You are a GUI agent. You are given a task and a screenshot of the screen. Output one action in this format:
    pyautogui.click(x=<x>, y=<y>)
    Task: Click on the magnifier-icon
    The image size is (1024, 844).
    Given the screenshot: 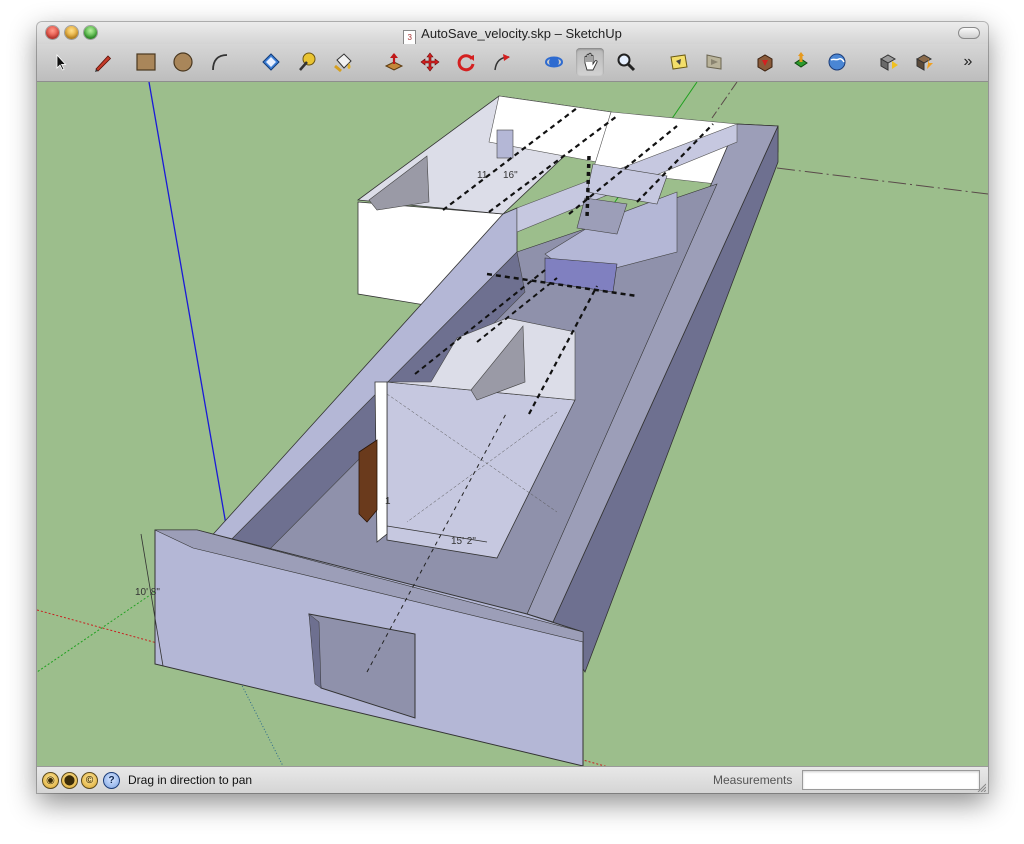 What is the action you would take?
    pyautogui.click(x=626, y=62)
    